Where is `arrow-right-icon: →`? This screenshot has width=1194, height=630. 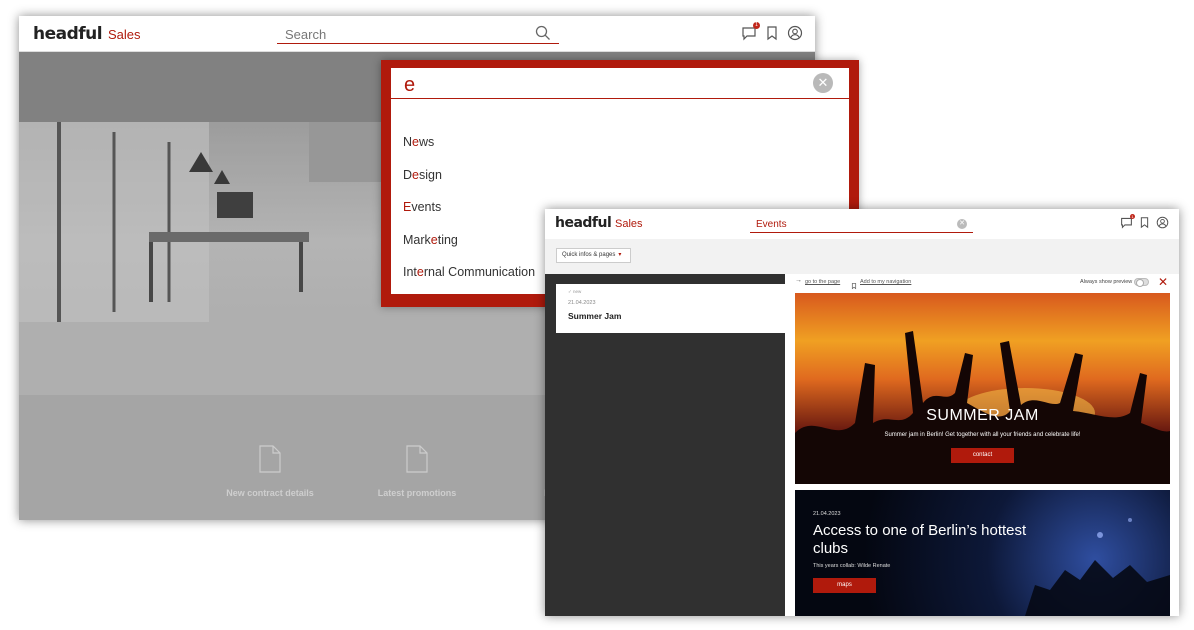 arrow-right-icon: → is located at coordinates (798, 280).